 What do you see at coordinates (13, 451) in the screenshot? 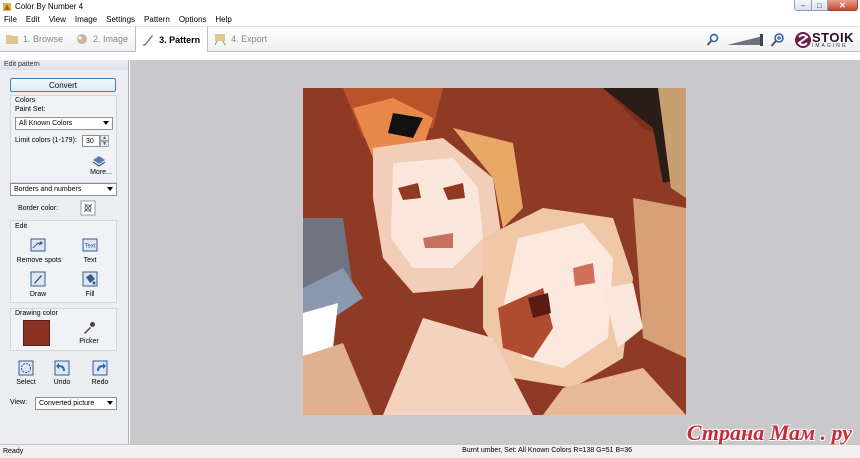
I see `status-ready: Ready` at bounding box center [13, 451].